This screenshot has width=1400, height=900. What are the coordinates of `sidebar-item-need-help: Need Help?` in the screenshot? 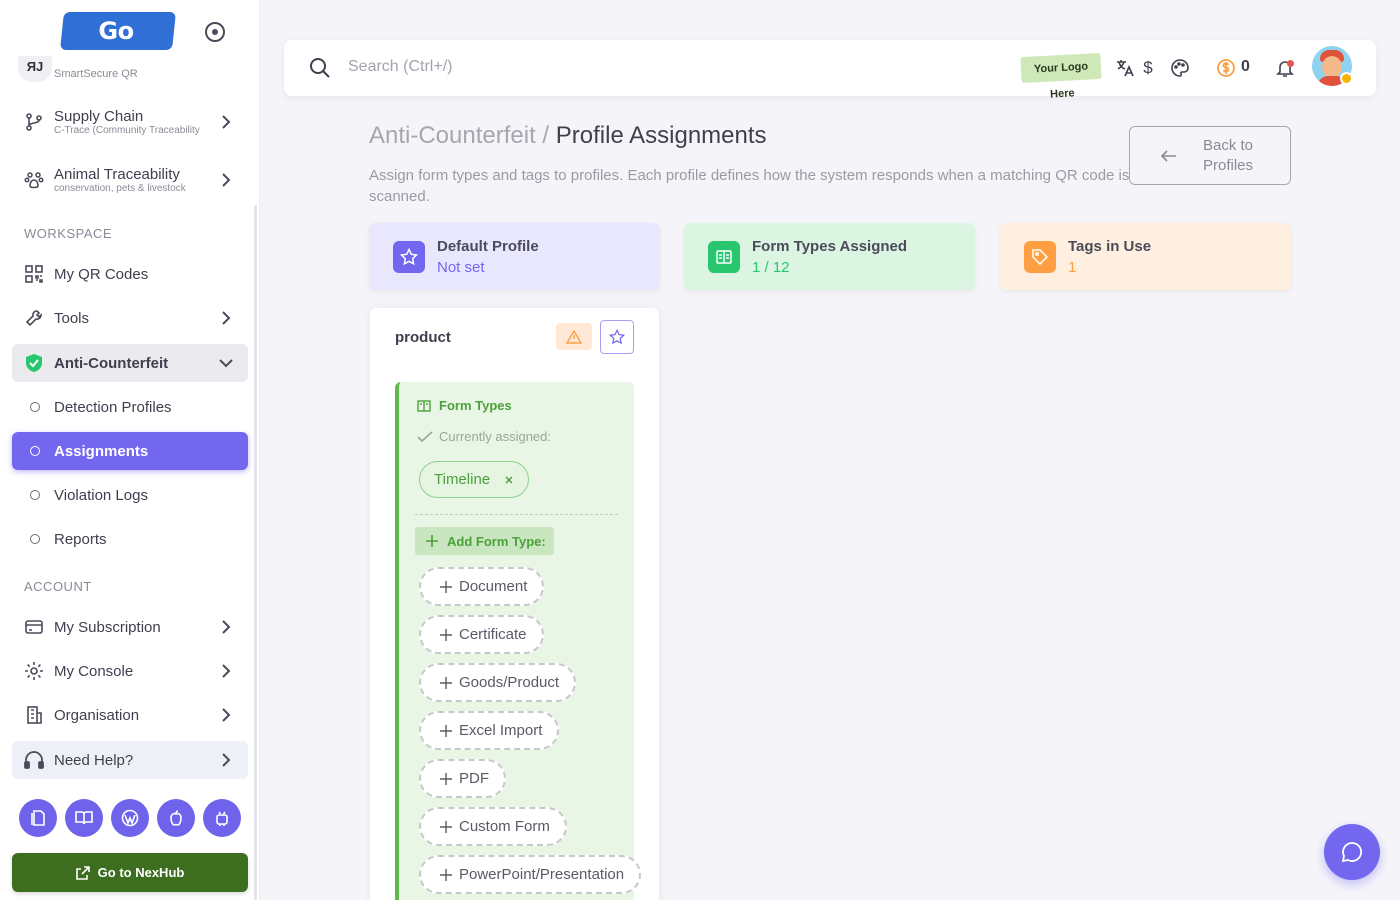 It's located at (130, 760).